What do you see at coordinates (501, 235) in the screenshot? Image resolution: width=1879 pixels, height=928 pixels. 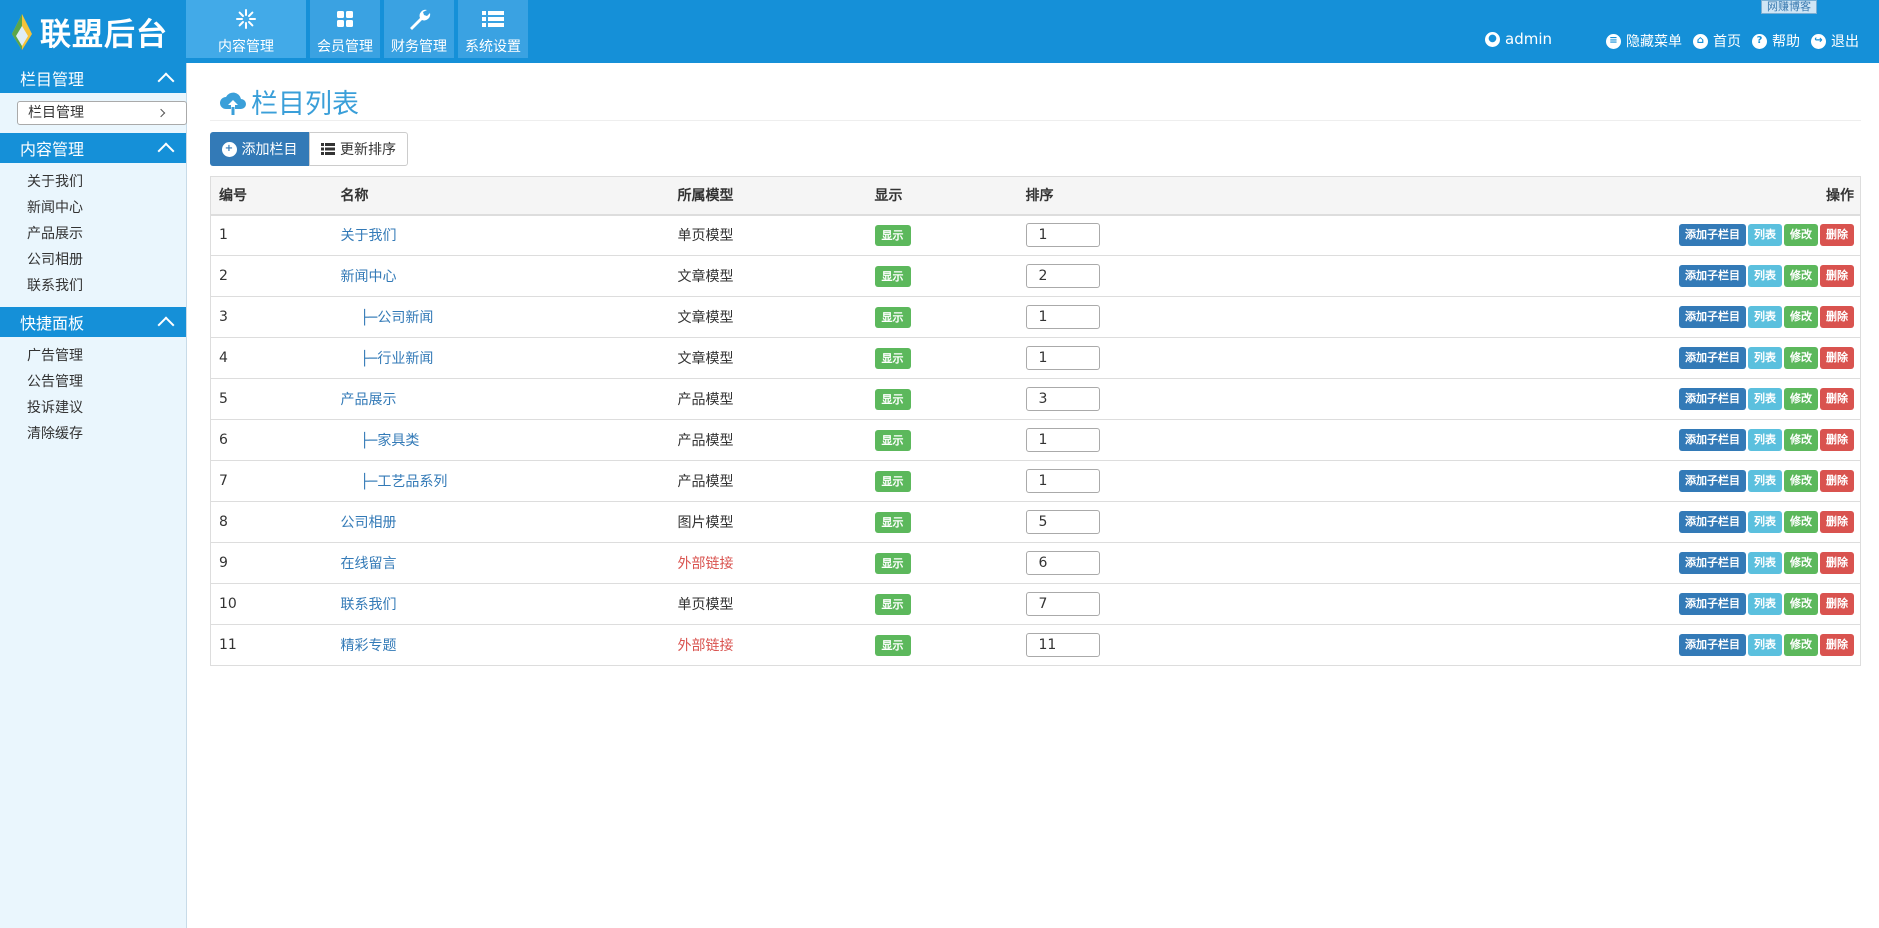 I see `cell-name: 关于我们` at bounding box center [501, 235].